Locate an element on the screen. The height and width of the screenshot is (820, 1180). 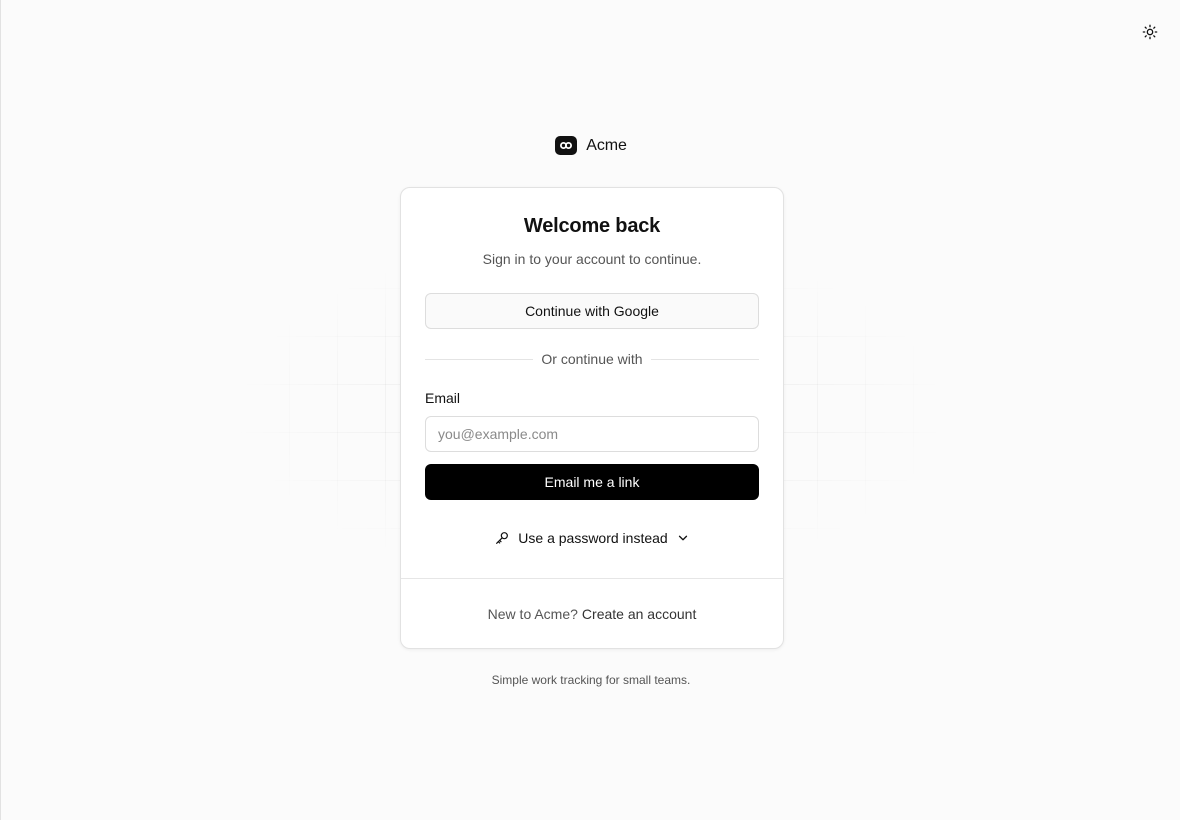
or-divider: Or continue with is located at coordinates (592, 359).